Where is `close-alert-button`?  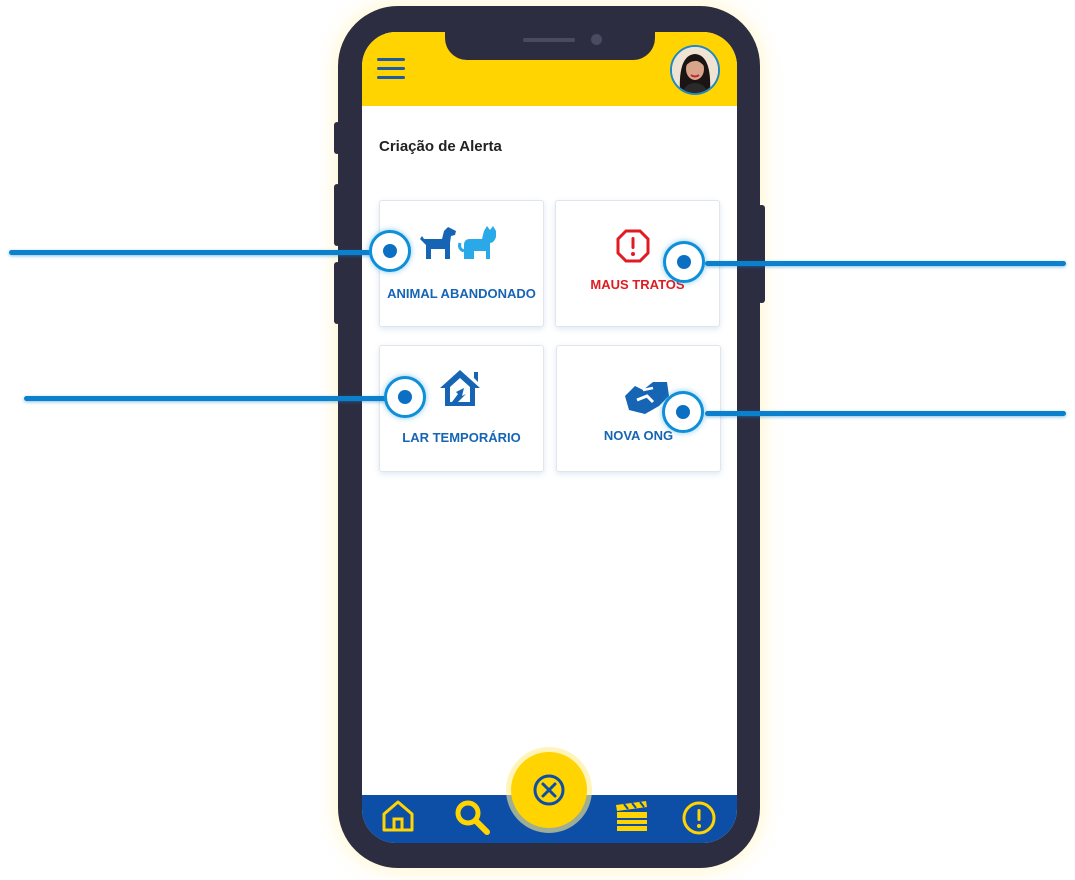 close-alert-button is located at coordinates (549, 790).